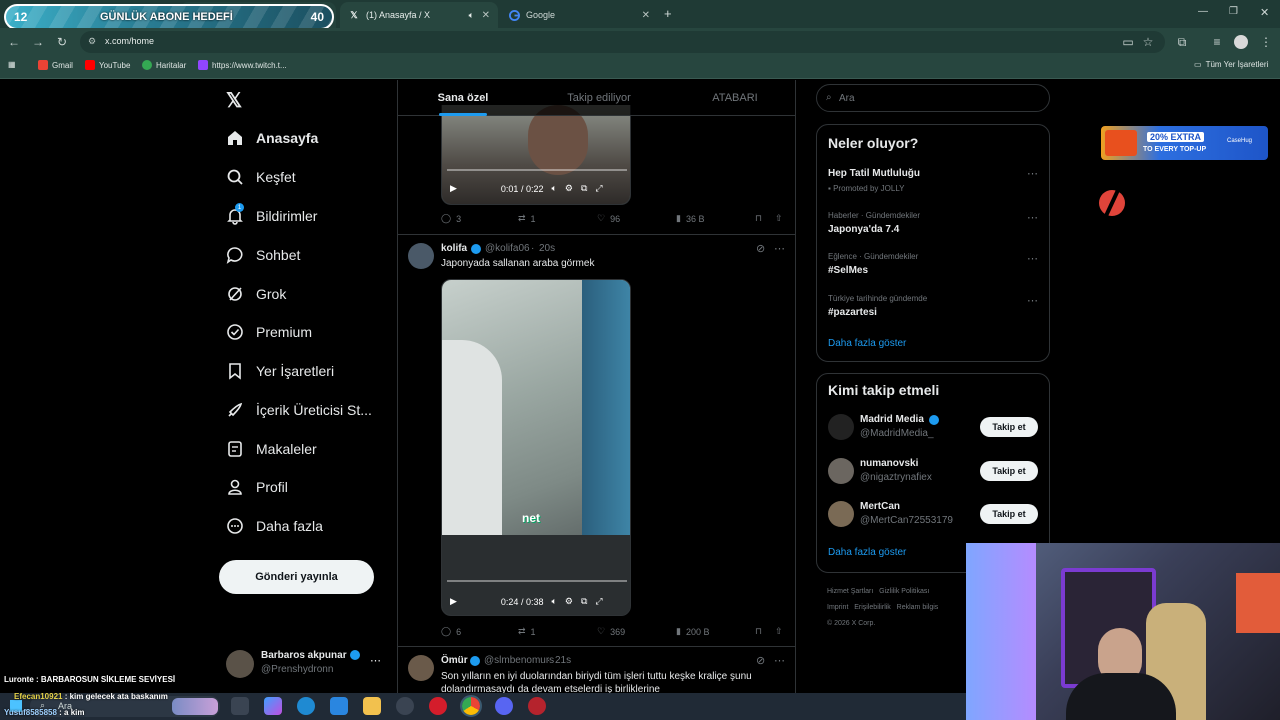 Image resolution: width=1280 pixels, height=720 pixels. I want to click on nav-grok: Grok, so click(256, 294).